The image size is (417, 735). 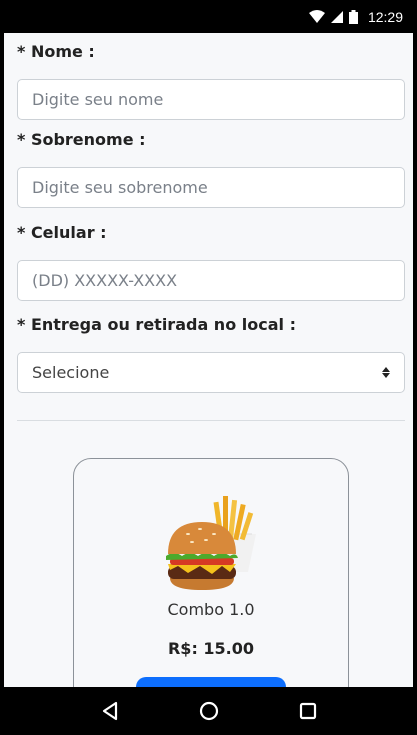 What do you see at coordinates (110, 711) in the screenshot?
I see `back-icon` at bounding box center [110, 711].